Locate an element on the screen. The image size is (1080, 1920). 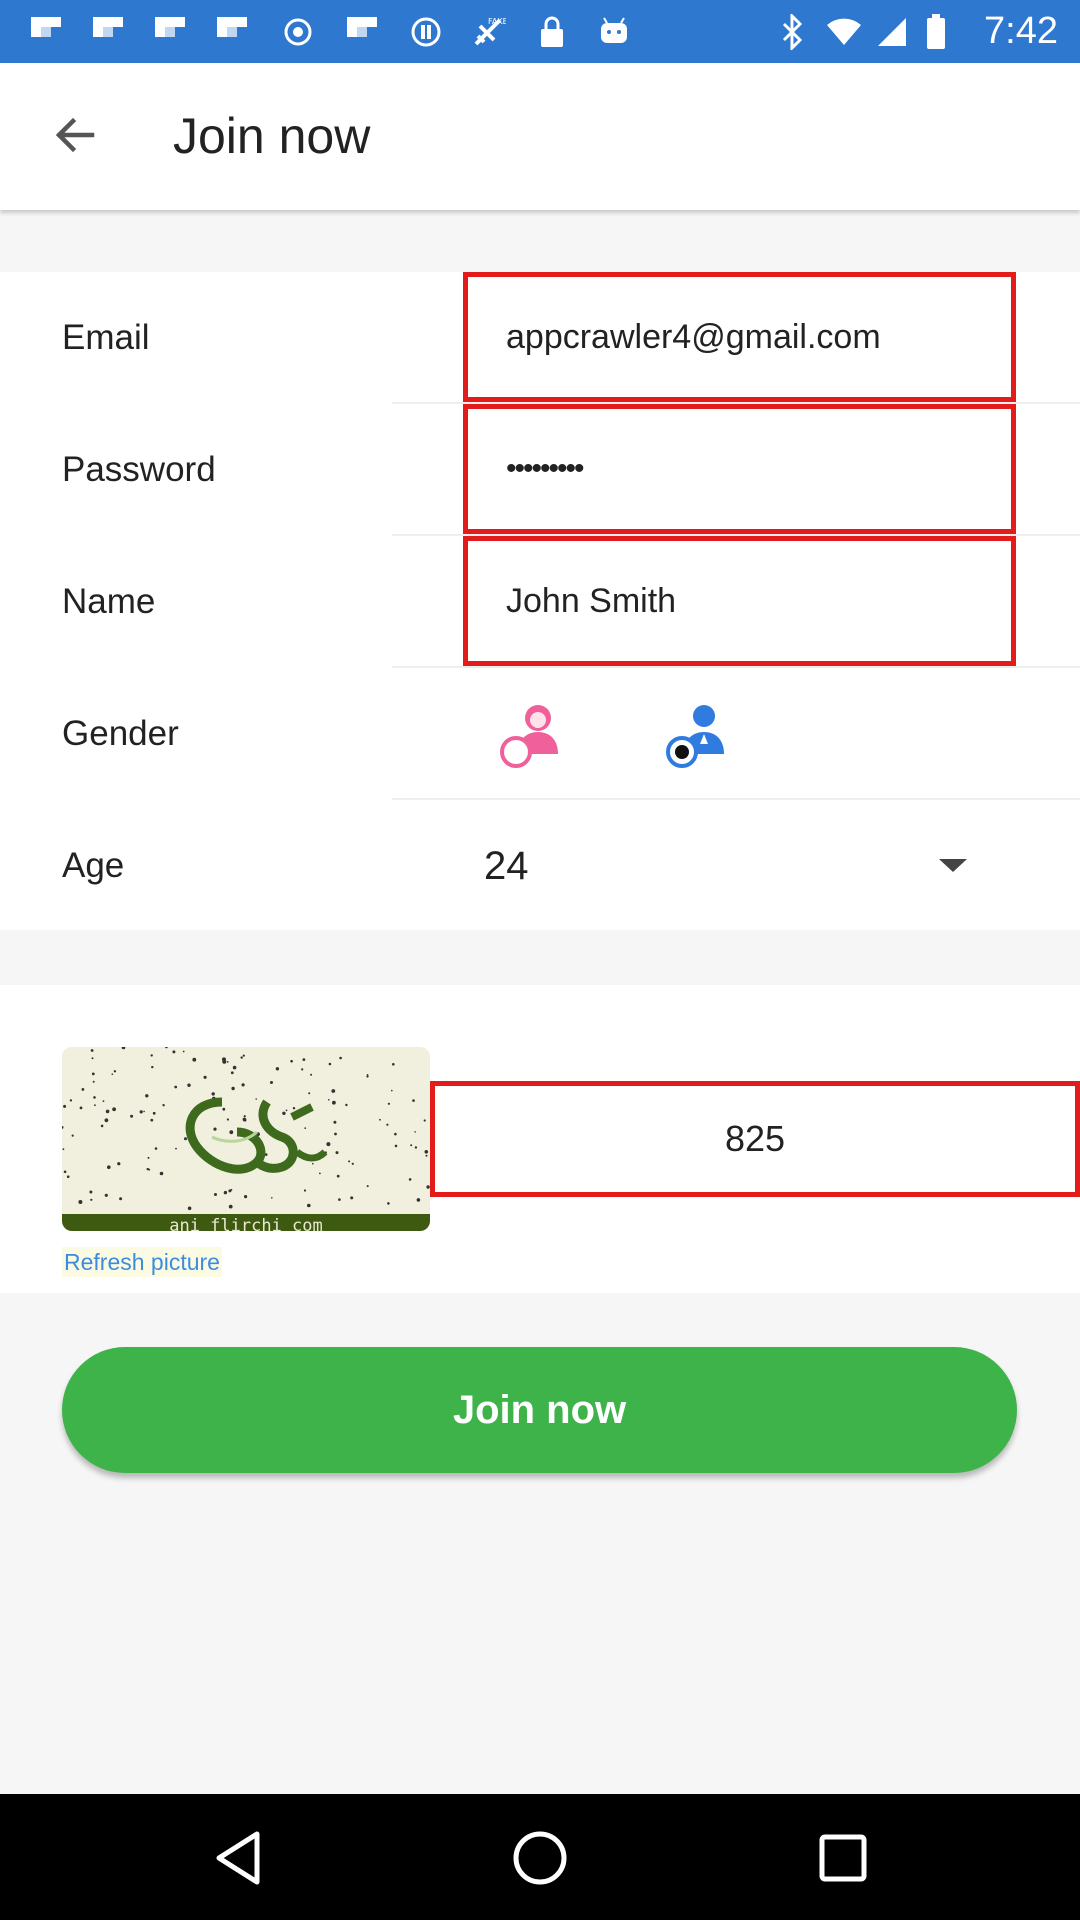
password-value: ••••••••• is located at coordinates (545, 468).